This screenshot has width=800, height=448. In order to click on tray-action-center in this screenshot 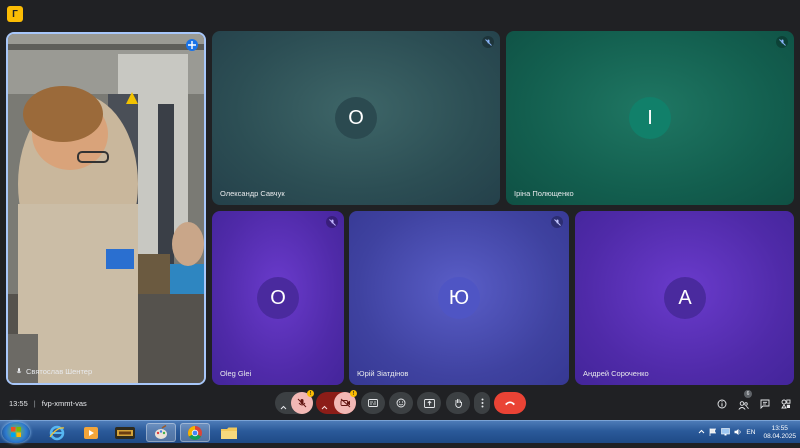, I will do `click(713, 433)`.